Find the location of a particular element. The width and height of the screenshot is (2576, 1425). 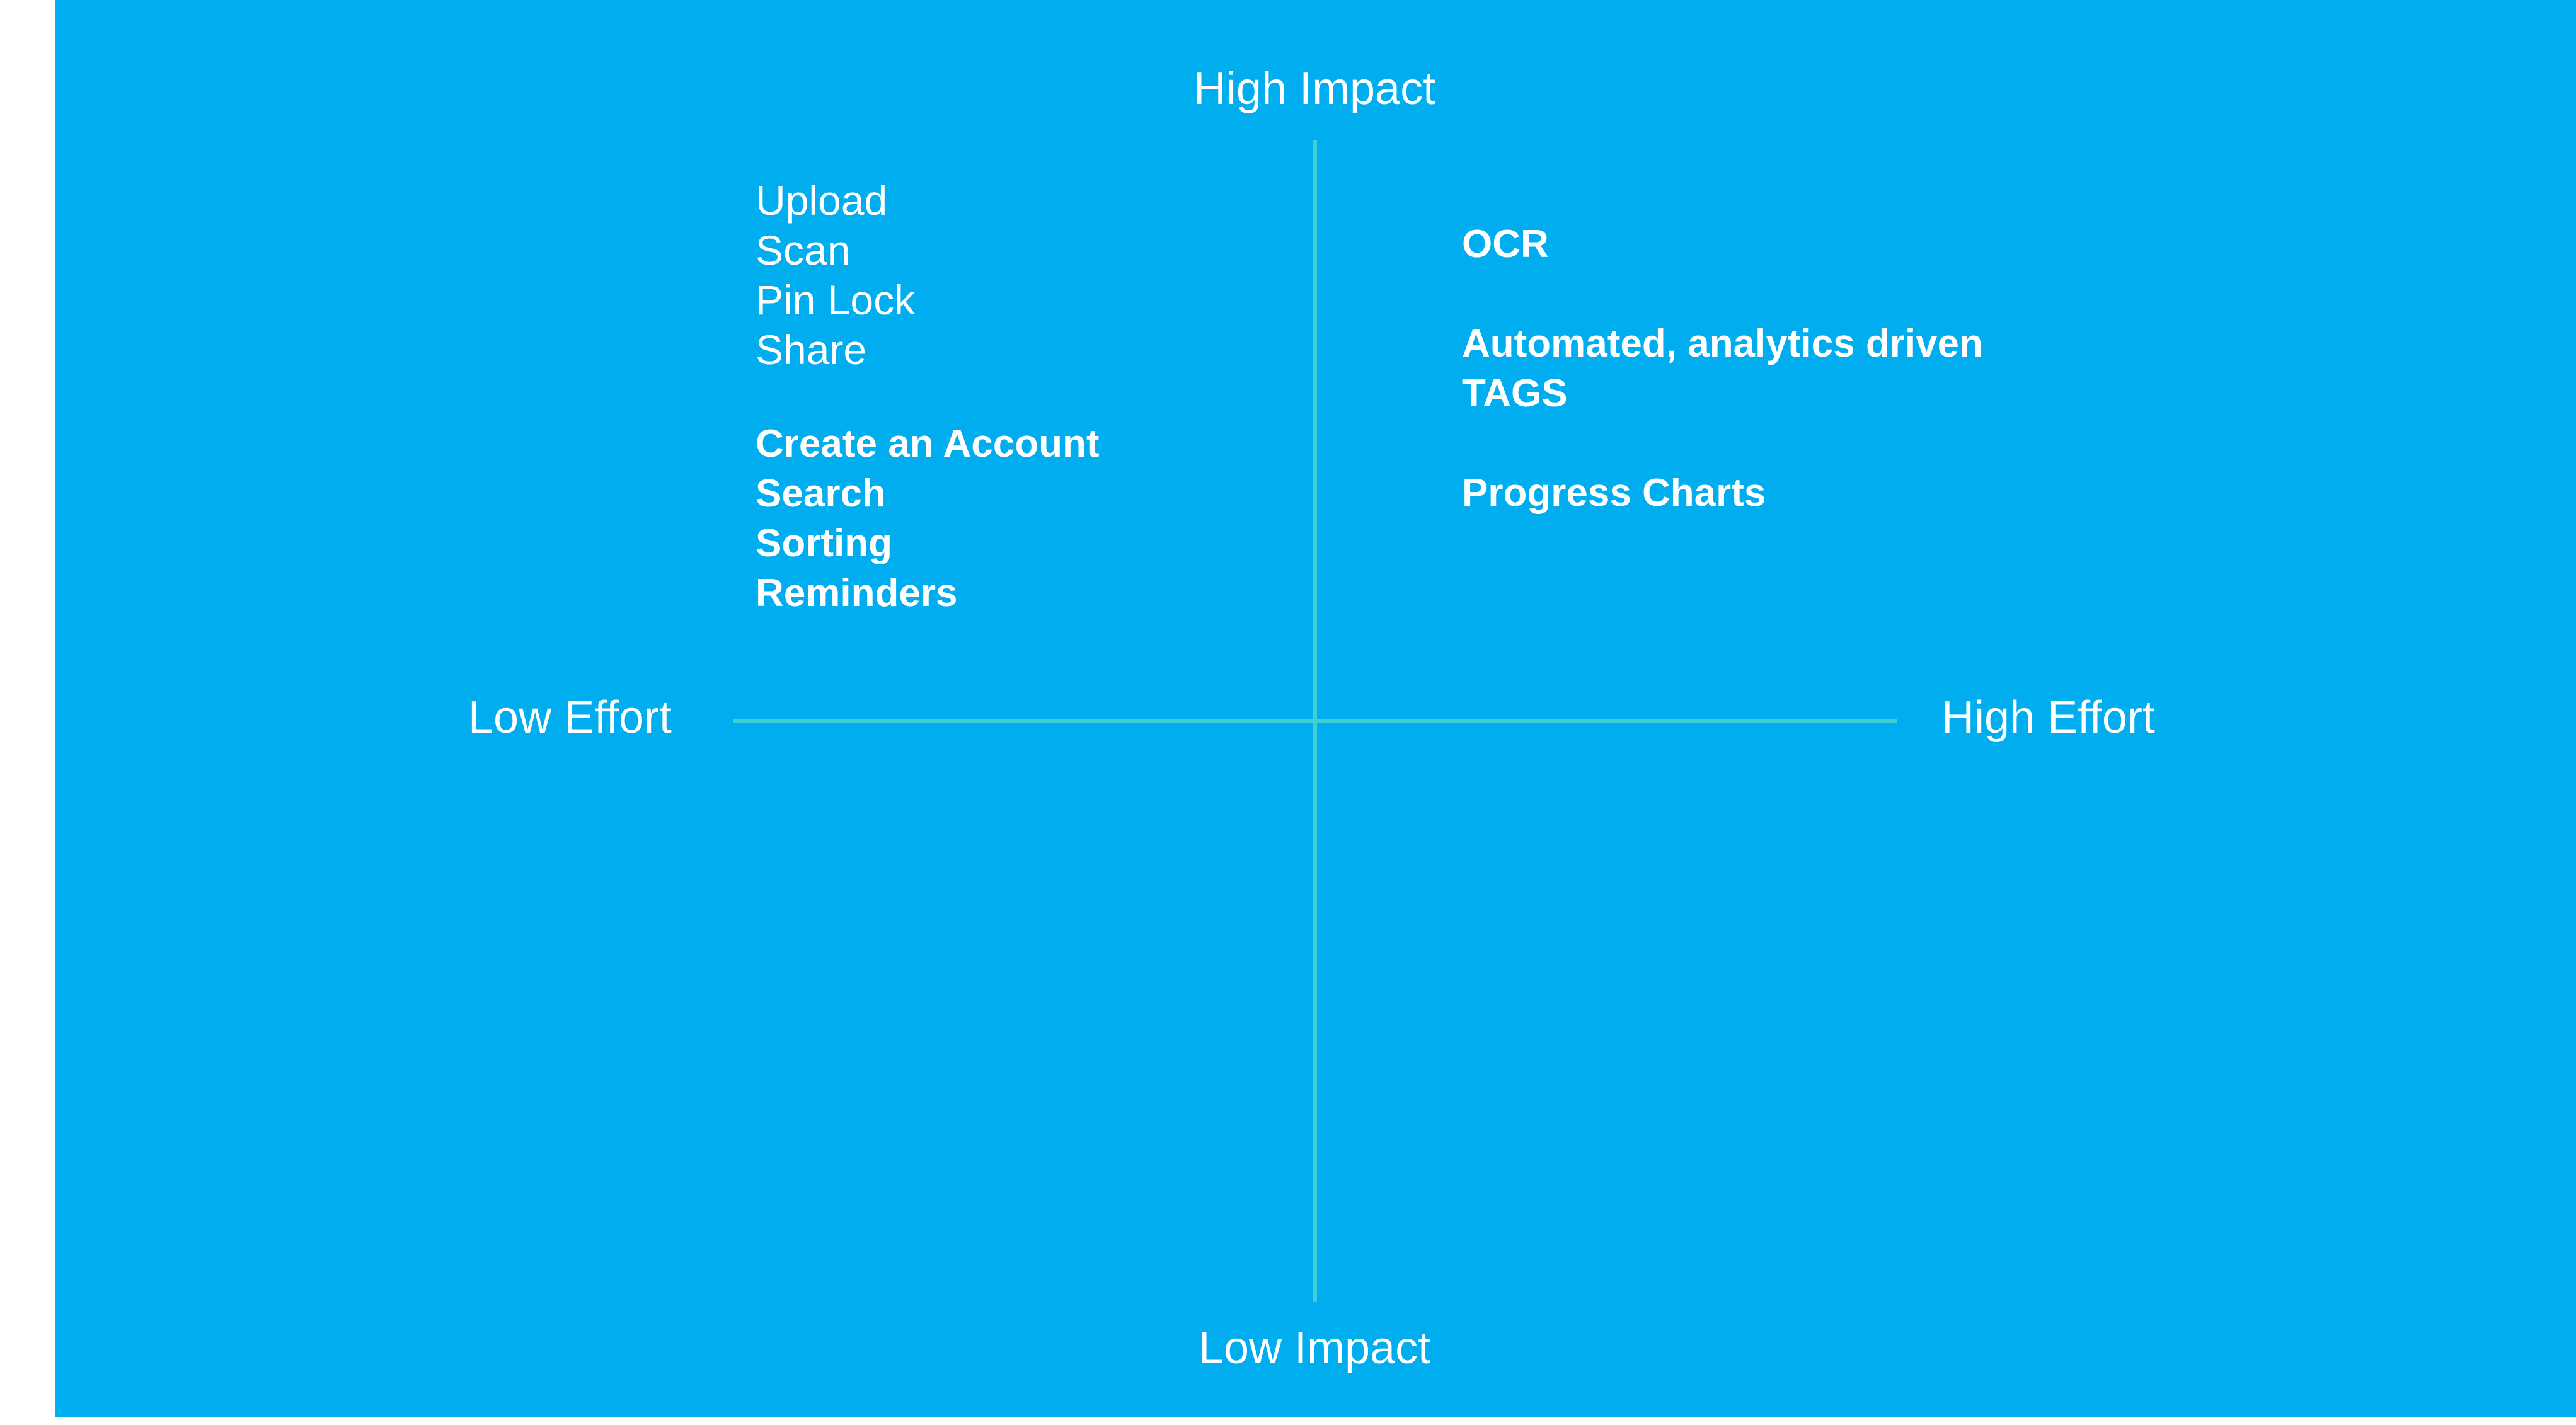

list-item: Create an Account is located at coordinates (928, 444).